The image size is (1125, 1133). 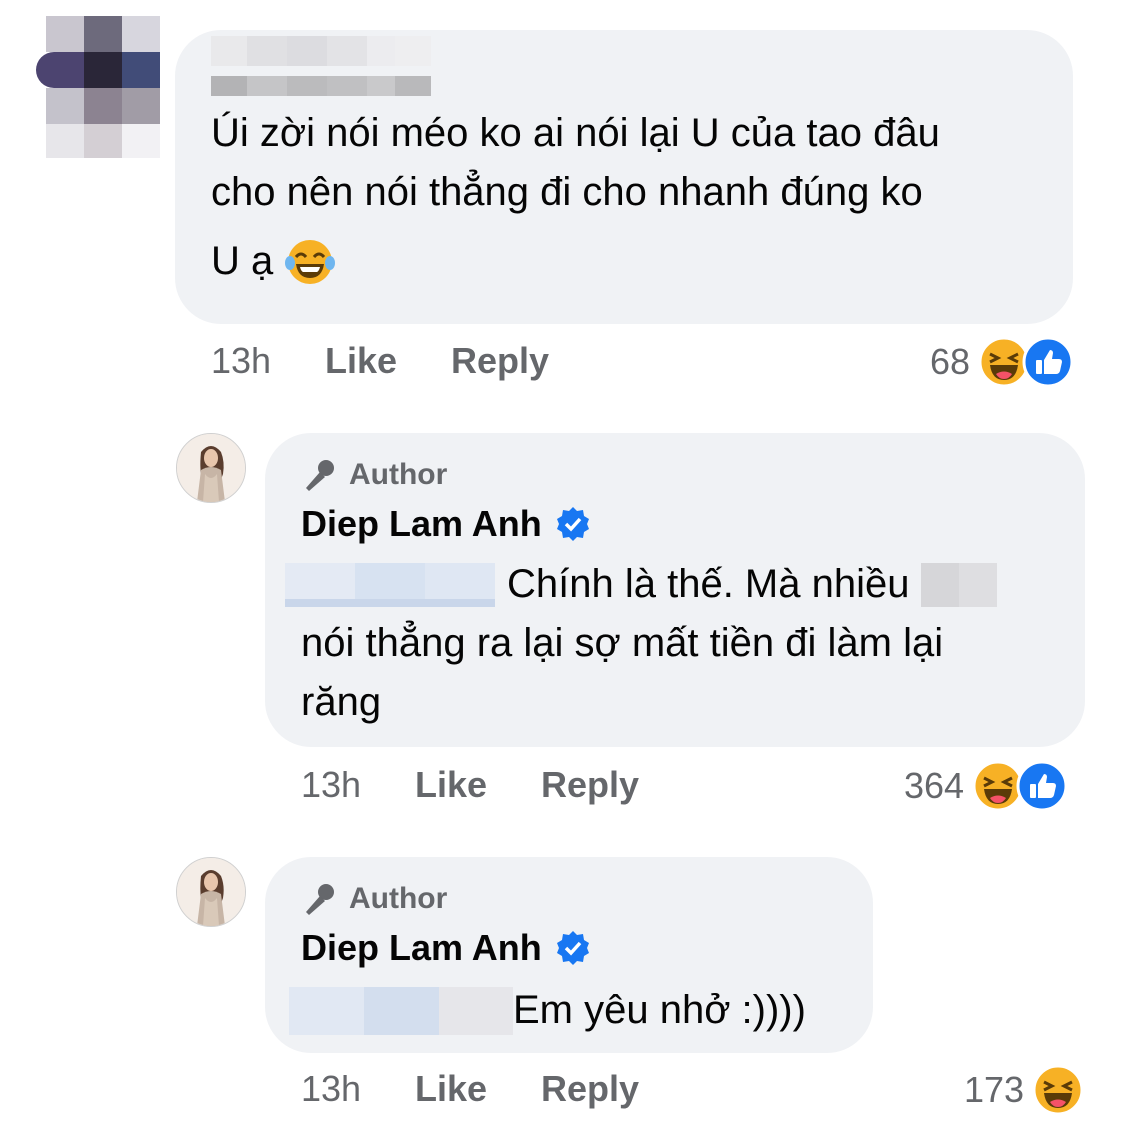 What do you see at coordinates (659, 1010) in the screenshot?
I see `comment-text-line: Em yêu nhở :))))` at bounding box center [659, 1010].